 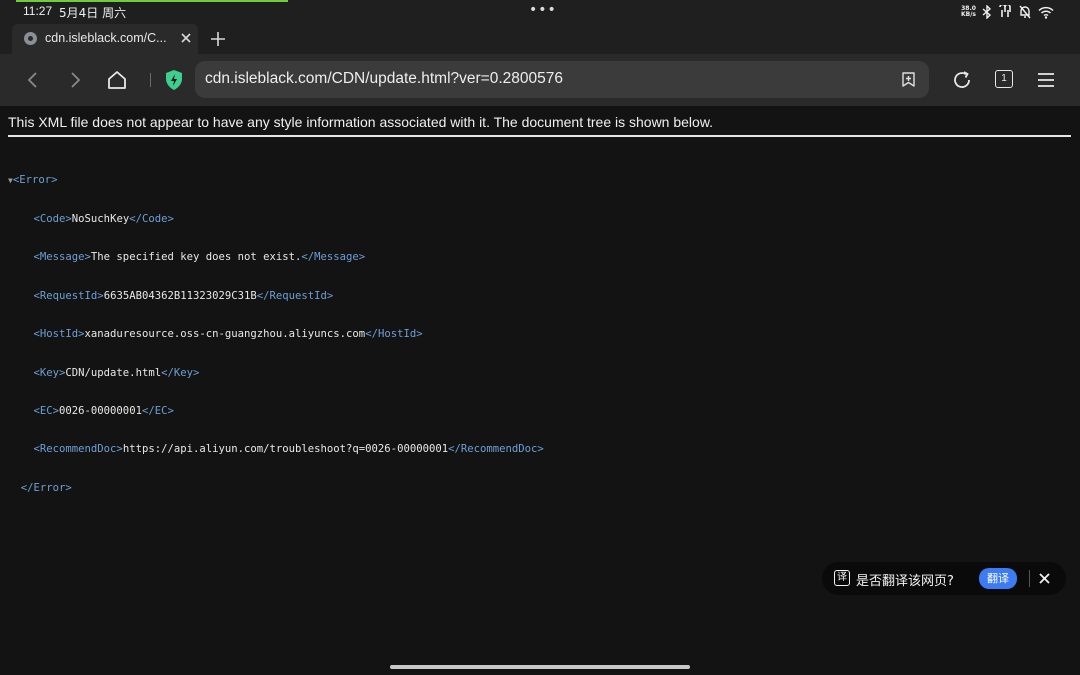 I want to click on status-bar: 11:27 5月4日 周六 ••• 38.0 KB/s, so click(x=540, y=12).